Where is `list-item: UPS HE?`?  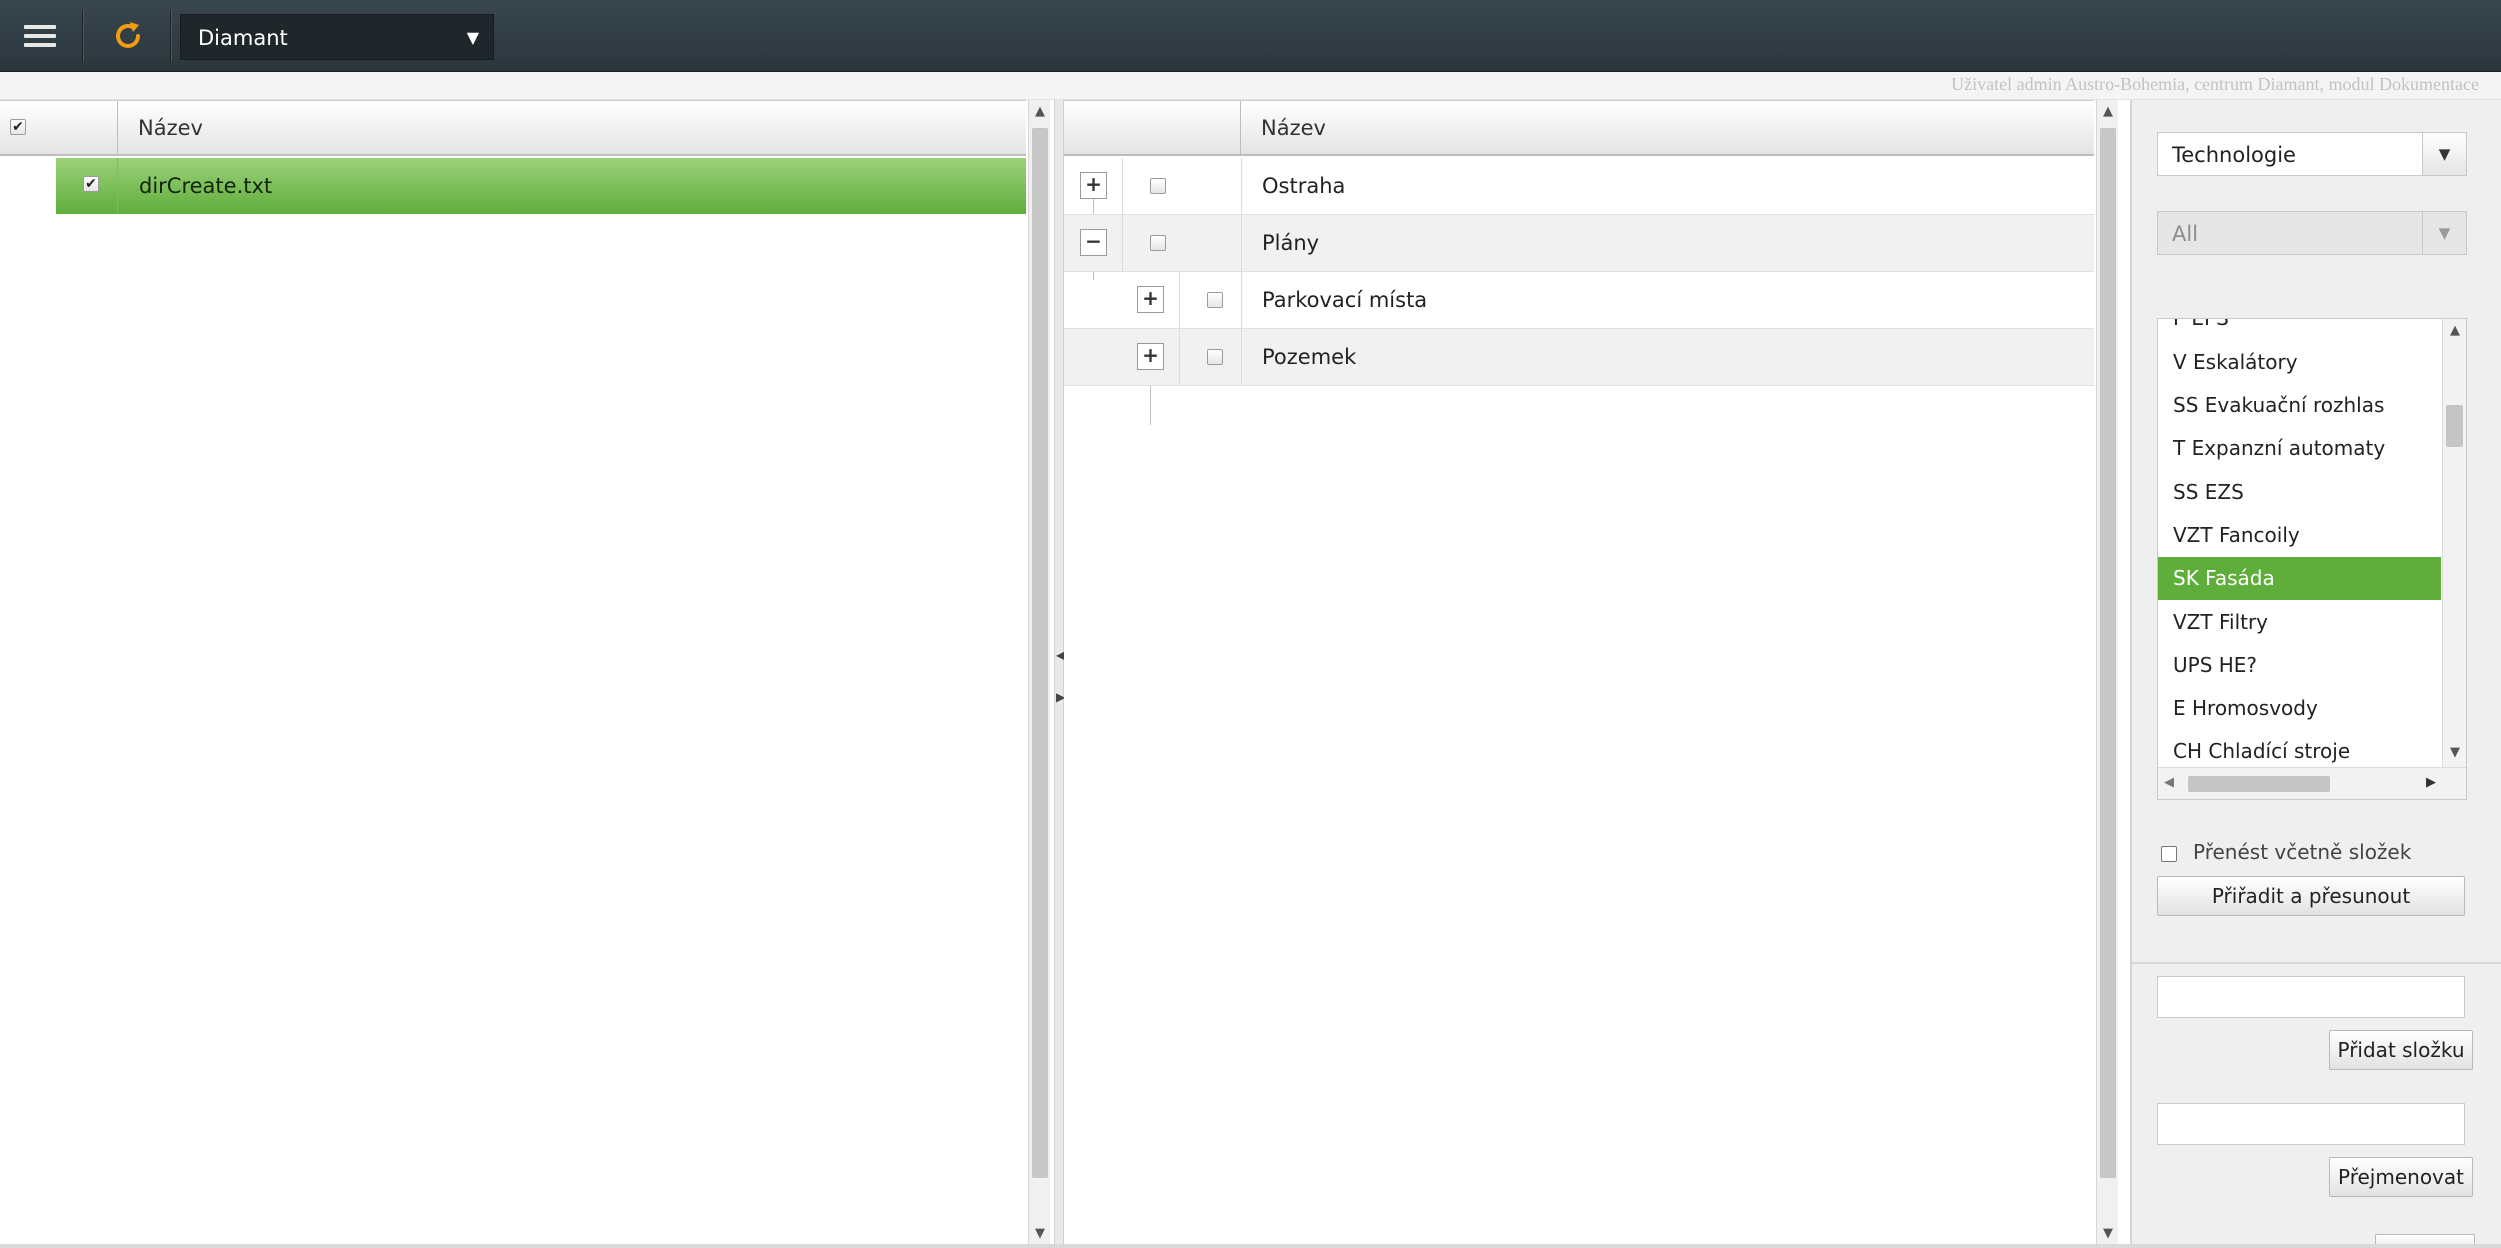 list-item: UPS HE? is located at coordinates (2299, 665).